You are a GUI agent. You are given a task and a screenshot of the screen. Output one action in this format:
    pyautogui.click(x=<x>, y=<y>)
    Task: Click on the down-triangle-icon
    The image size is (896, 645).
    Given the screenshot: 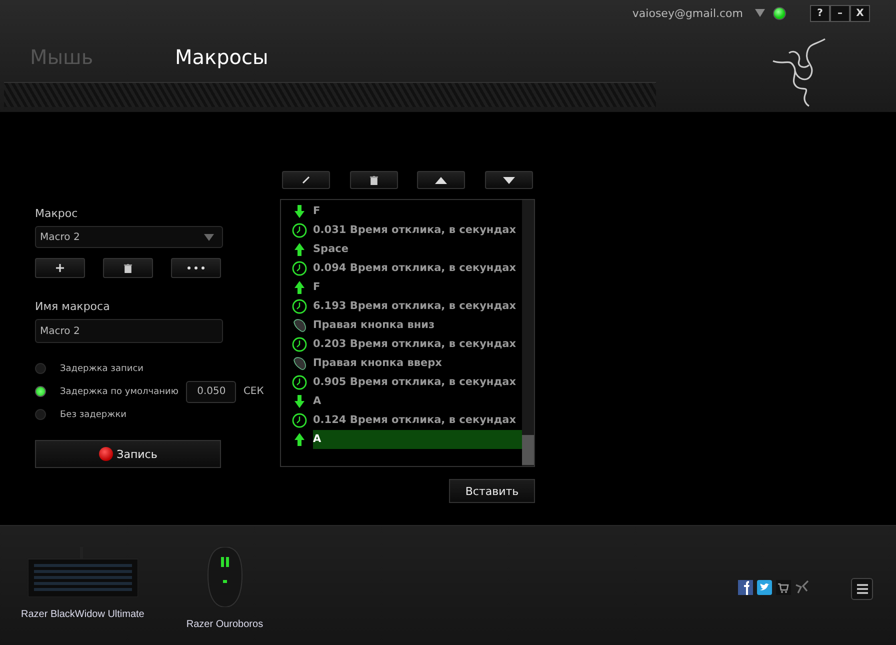 What is the action you would take?
    pyautogui.click(x=508, y=180)
    